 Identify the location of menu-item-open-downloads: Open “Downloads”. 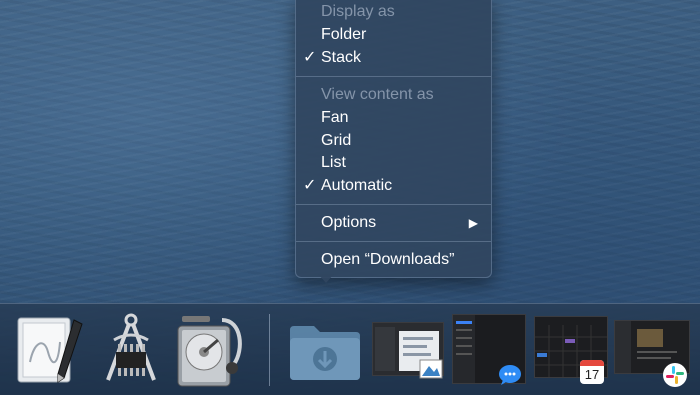
(393, 260).